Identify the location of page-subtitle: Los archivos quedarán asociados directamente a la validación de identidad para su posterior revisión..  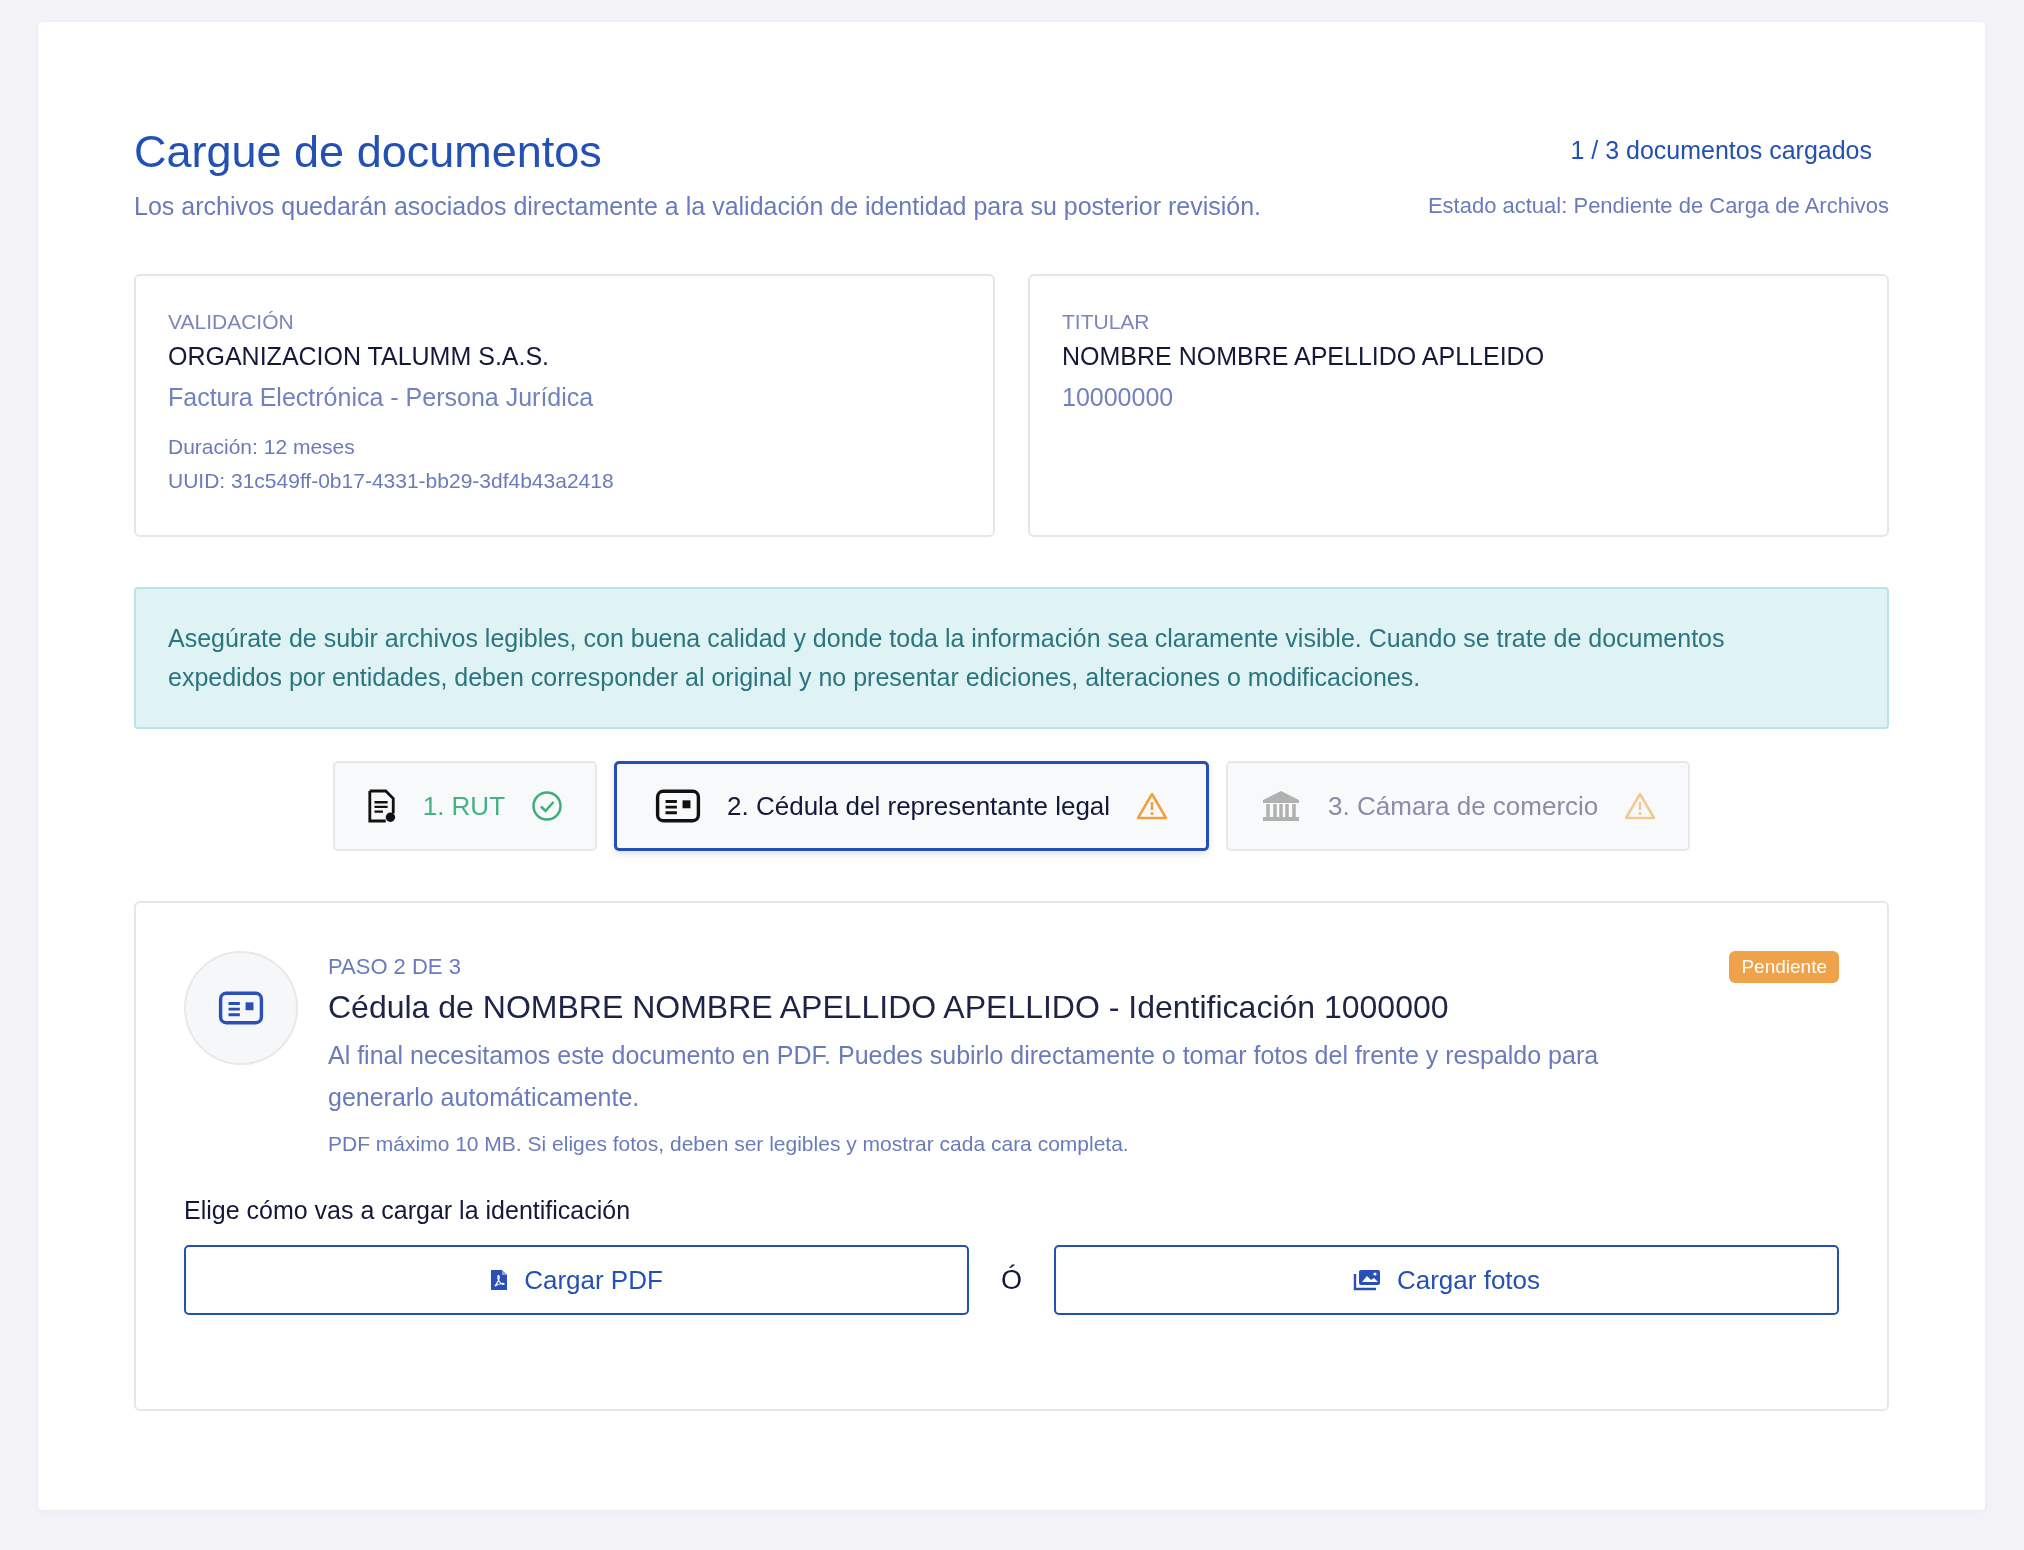
(698, 206).